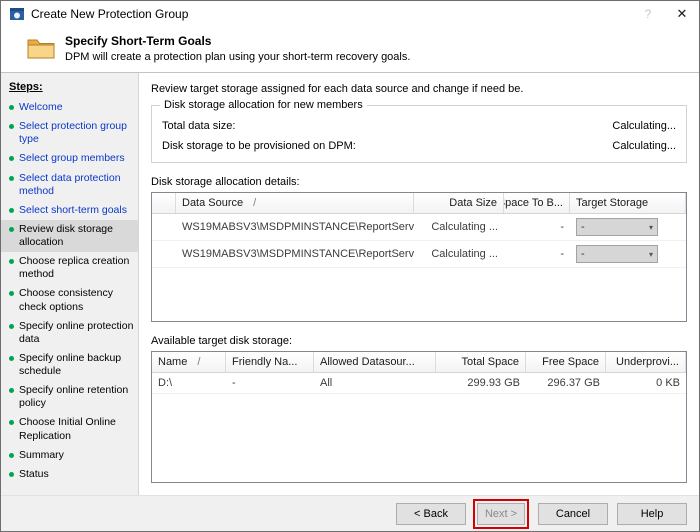 The height and width of the screenshot is (532, 700). I want to click on total-data-size-label: Total data size:, so click(199, 126).